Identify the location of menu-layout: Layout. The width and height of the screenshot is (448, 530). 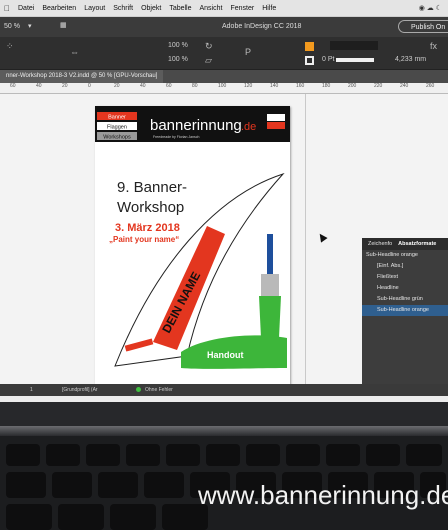
(94, 8).